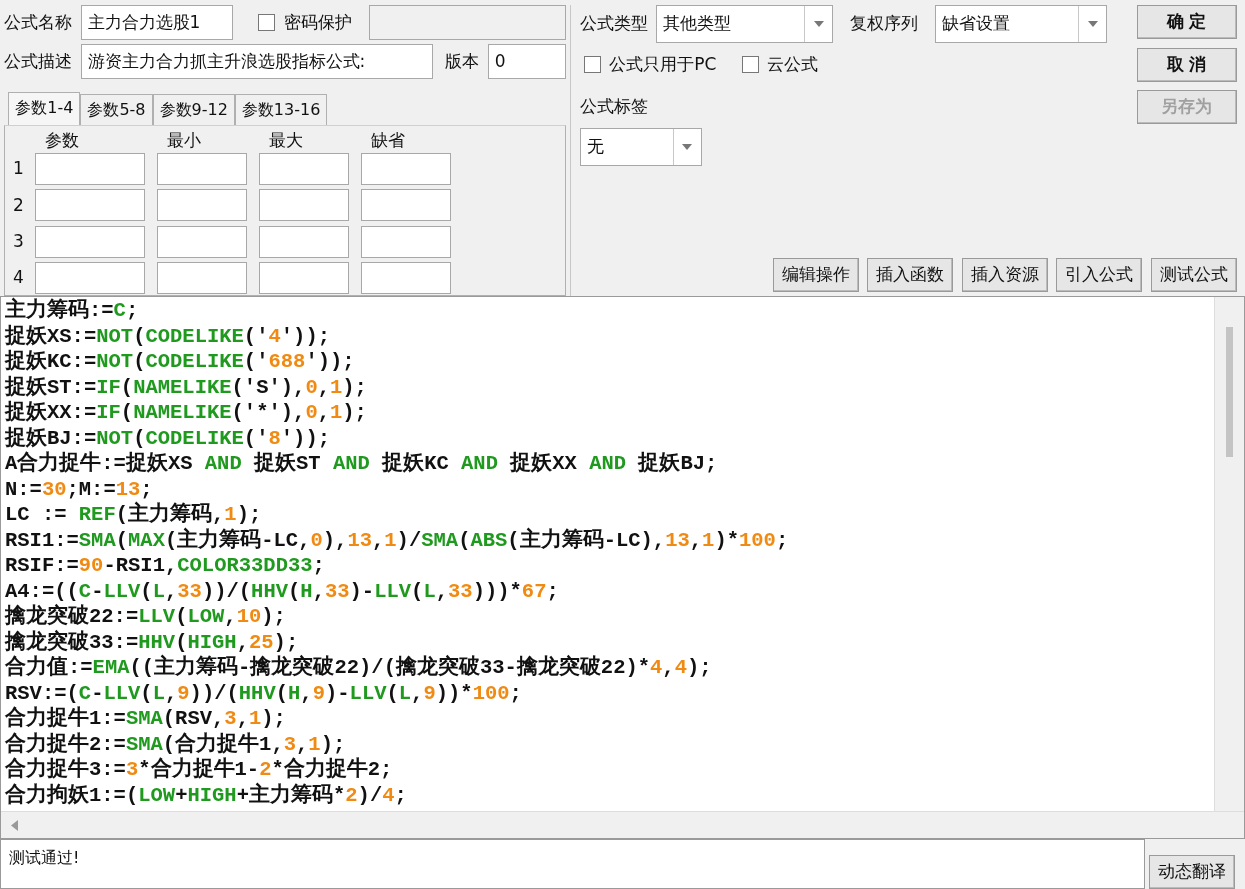  I want to click on adjust-dropdown: 缺省设置, so click(1021, 24).